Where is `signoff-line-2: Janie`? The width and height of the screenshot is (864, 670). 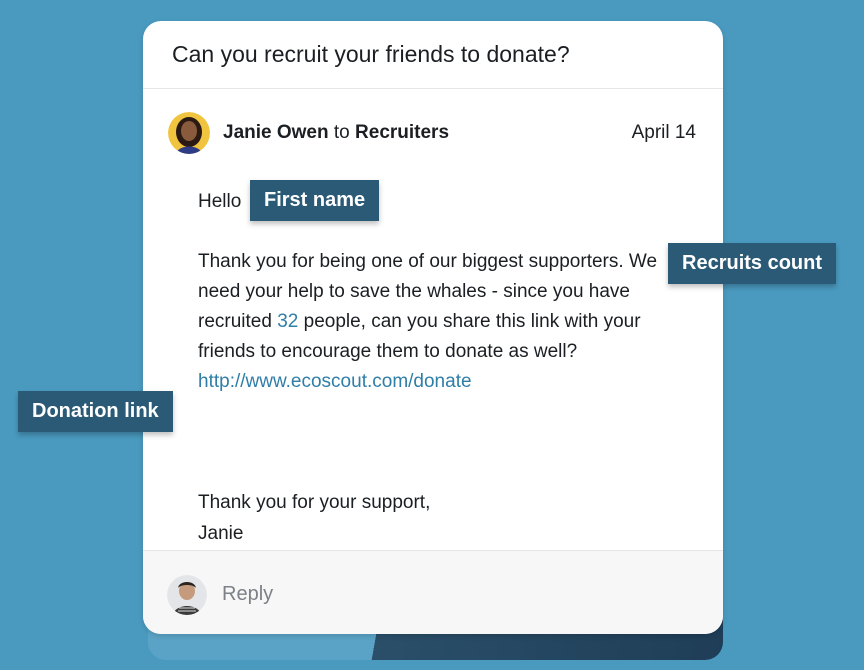
signoff-line-2: Janie is located at coordinates (221, 533).